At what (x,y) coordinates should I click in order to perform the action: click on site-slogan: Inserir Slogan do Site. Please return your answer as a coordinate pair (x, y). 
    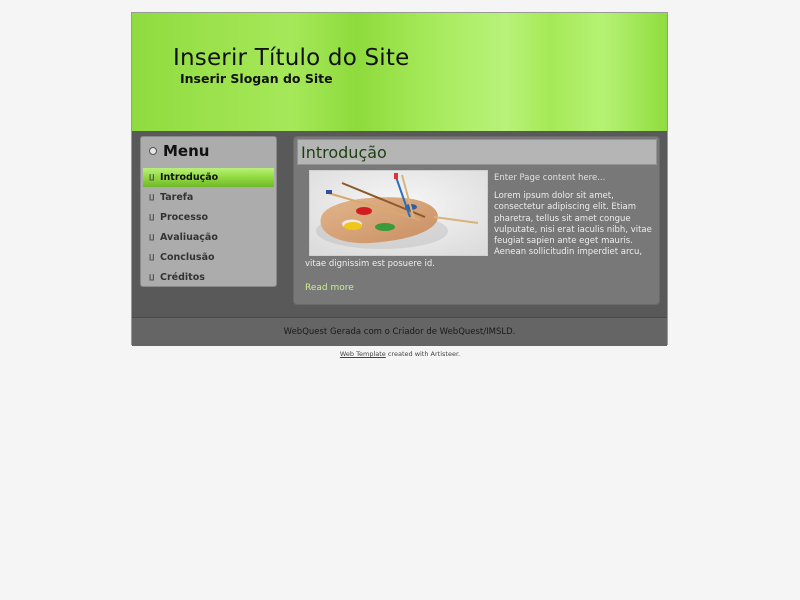
    Looking at the image, I should click on (256, 78).